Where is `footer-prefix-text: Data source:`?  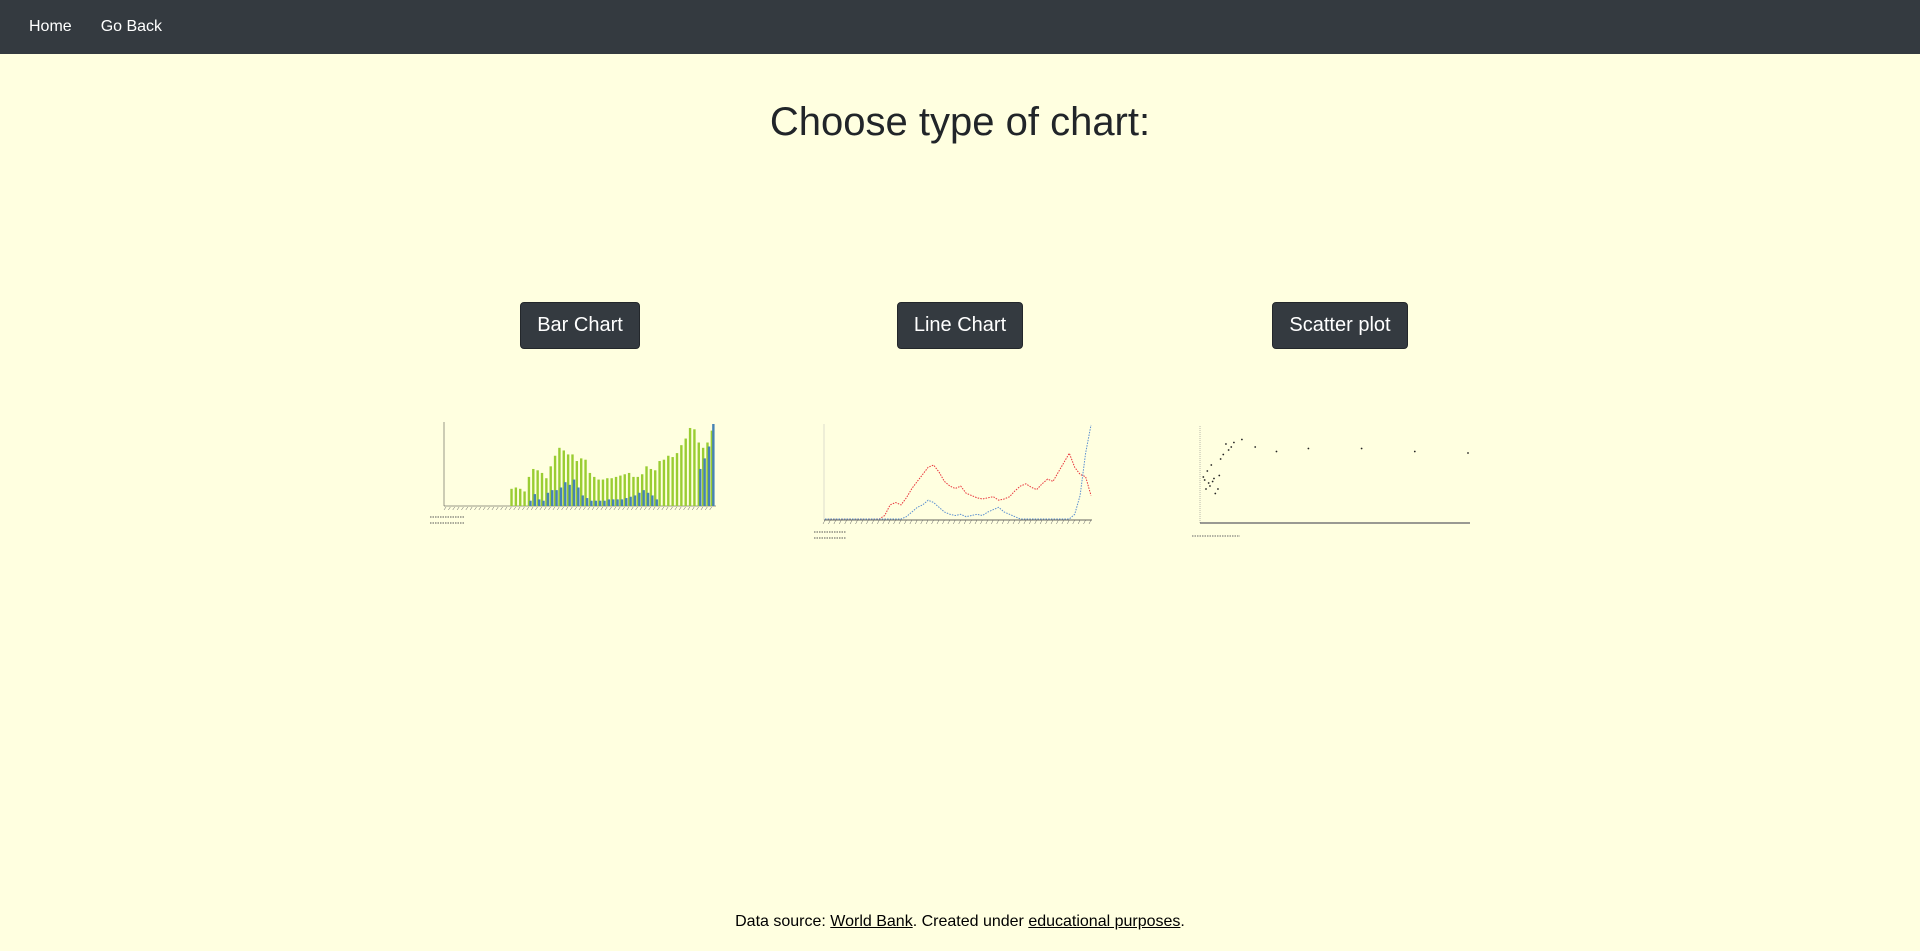 footer-prefix-text: Data source: is located at coordinates (783, 921).